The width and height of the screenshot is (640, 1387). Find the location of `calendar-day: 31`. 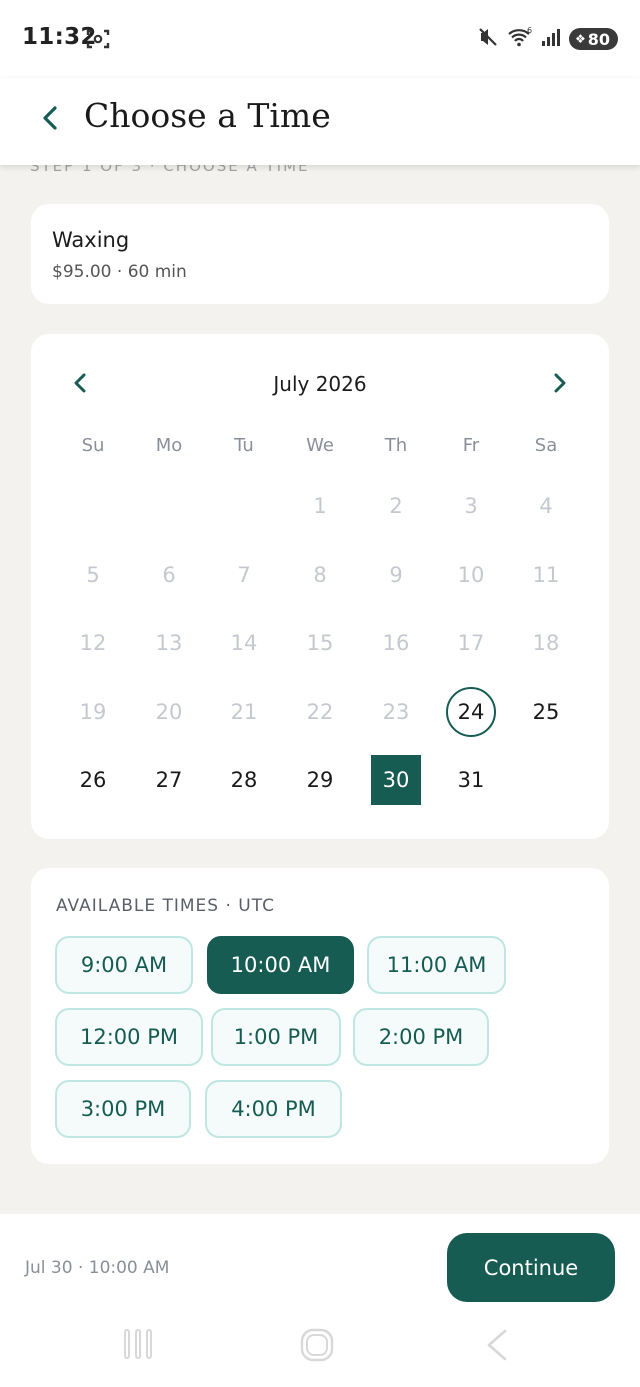

calendar-day: 31 is located at coordinates (471, 780).